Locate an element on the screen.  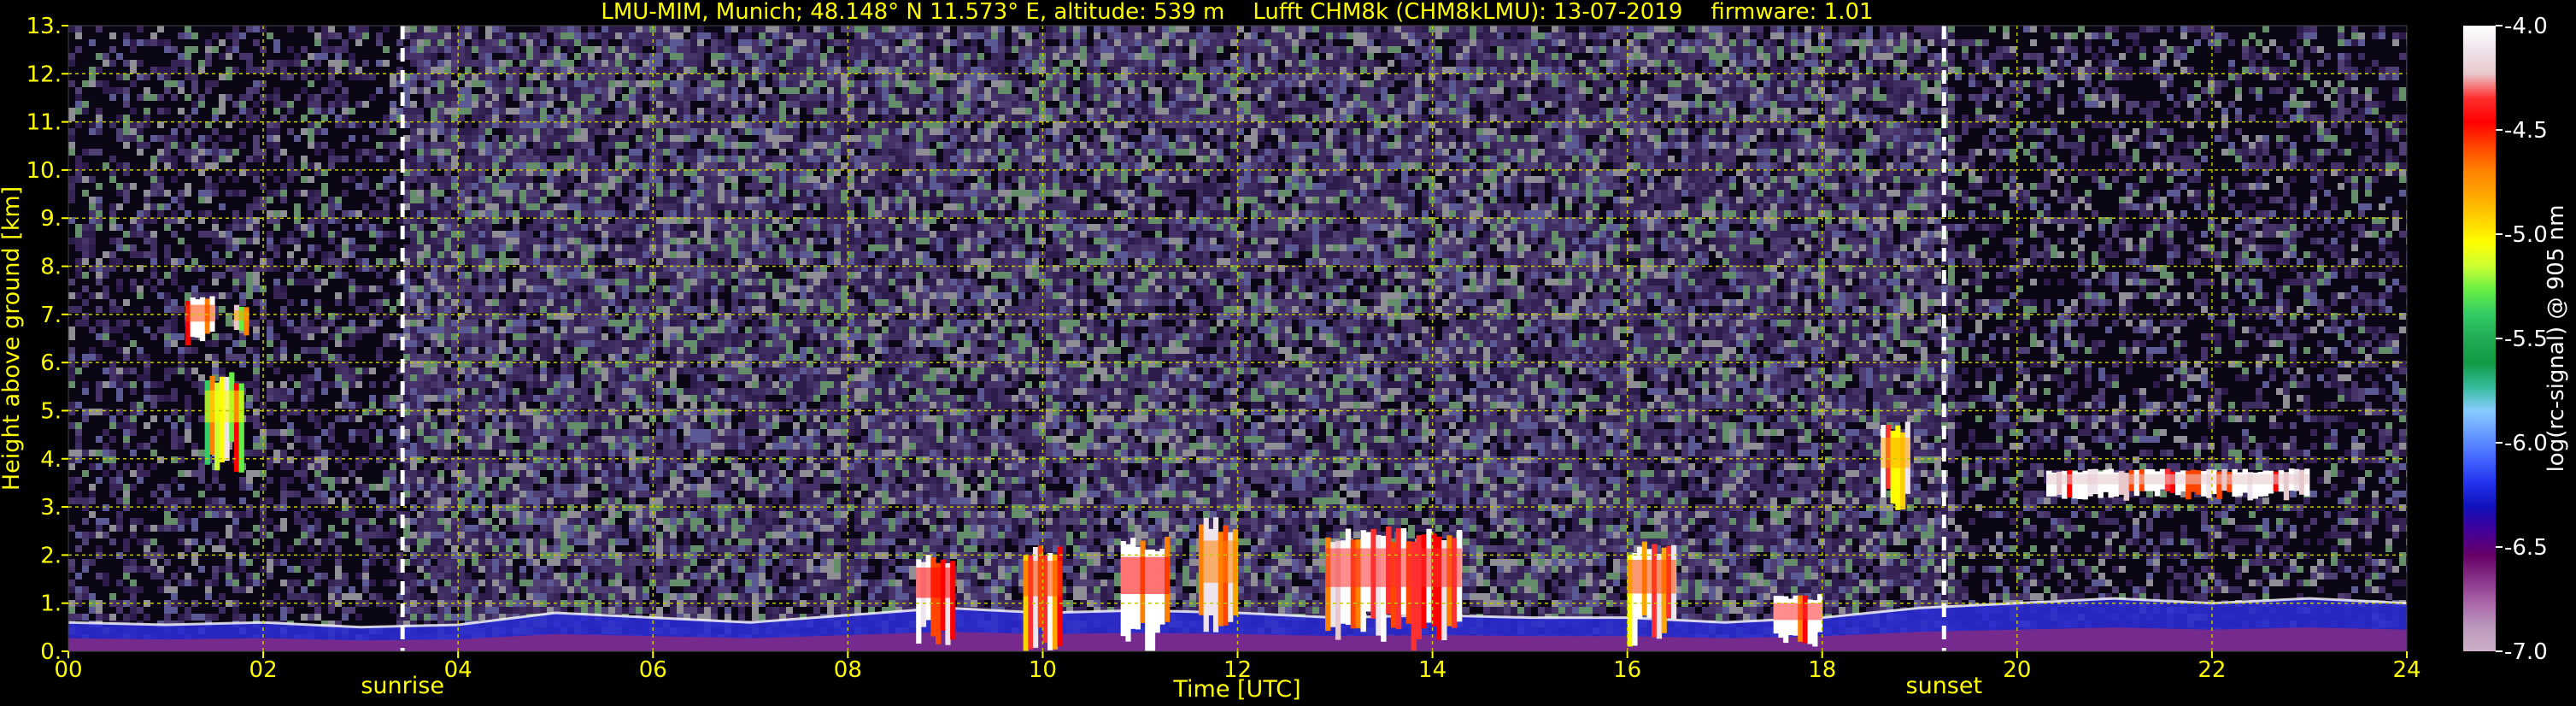
y-tick-label: 2. is located at coordinates (51, 555).